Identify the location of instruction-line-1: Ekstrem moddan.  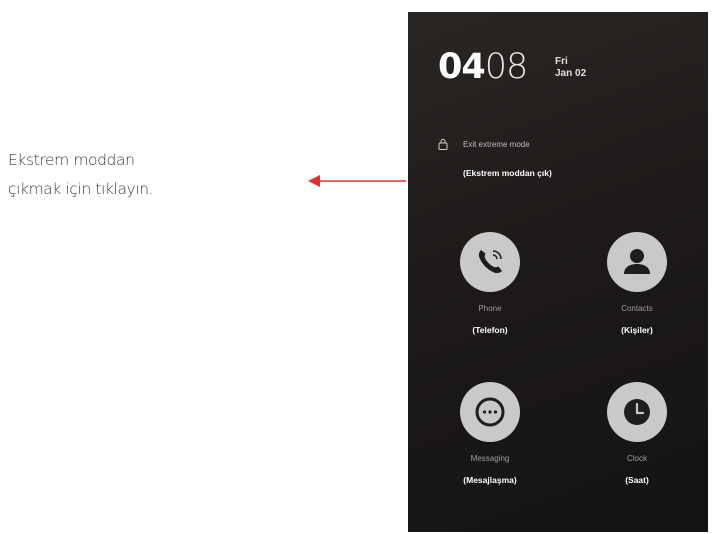
(71, 160).